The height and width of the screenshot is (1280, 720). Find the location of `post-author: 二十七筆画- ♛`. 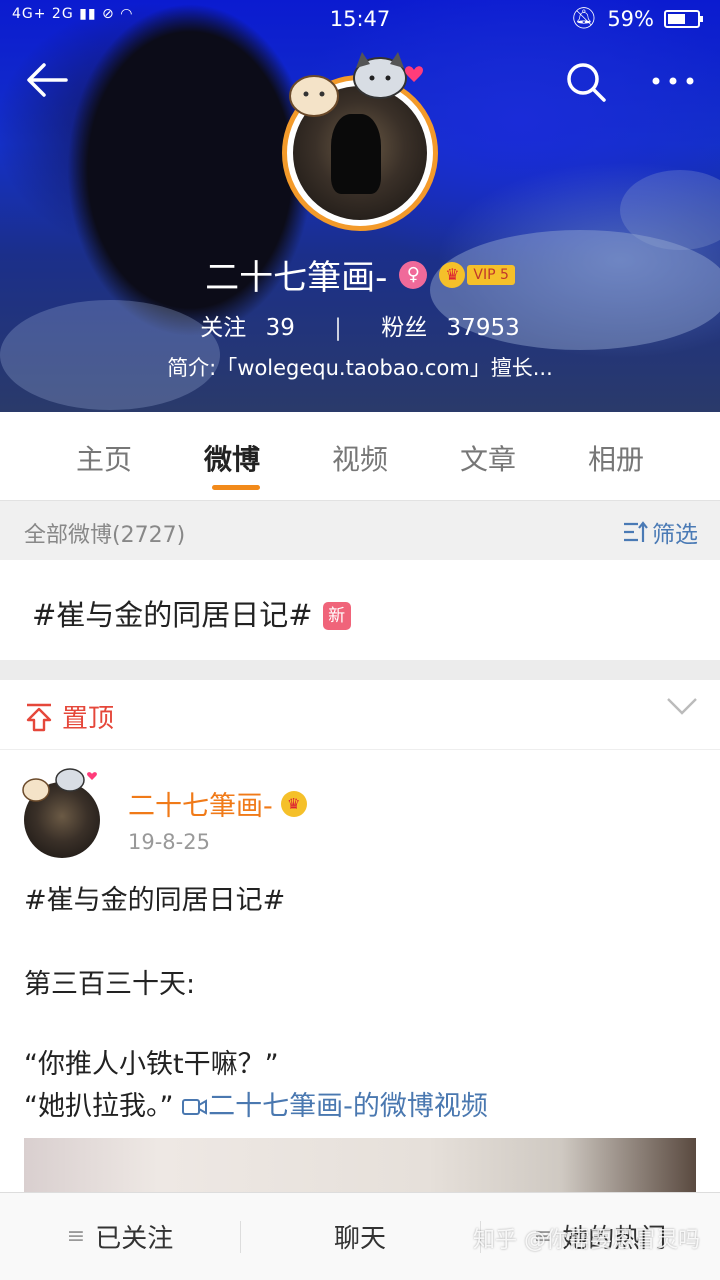

post-author: 二十七筆画- ♛ is located at coordinates (217, 803).